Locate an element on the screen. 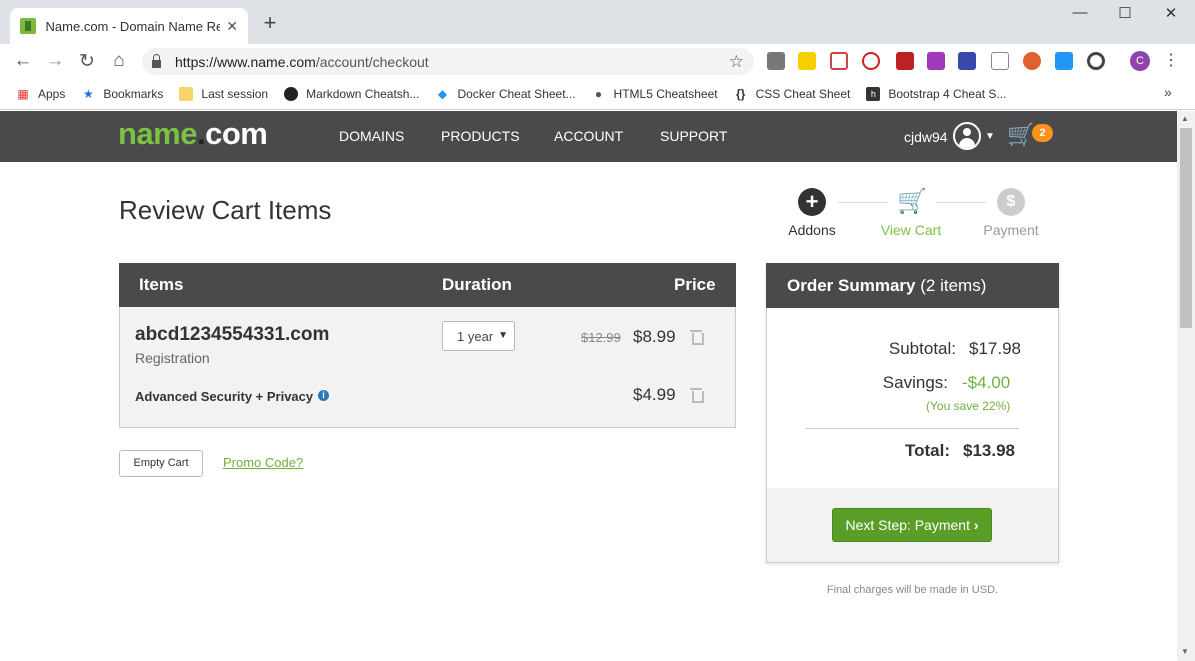  reload-icon: ↻ is located at coordinates (87, 61).